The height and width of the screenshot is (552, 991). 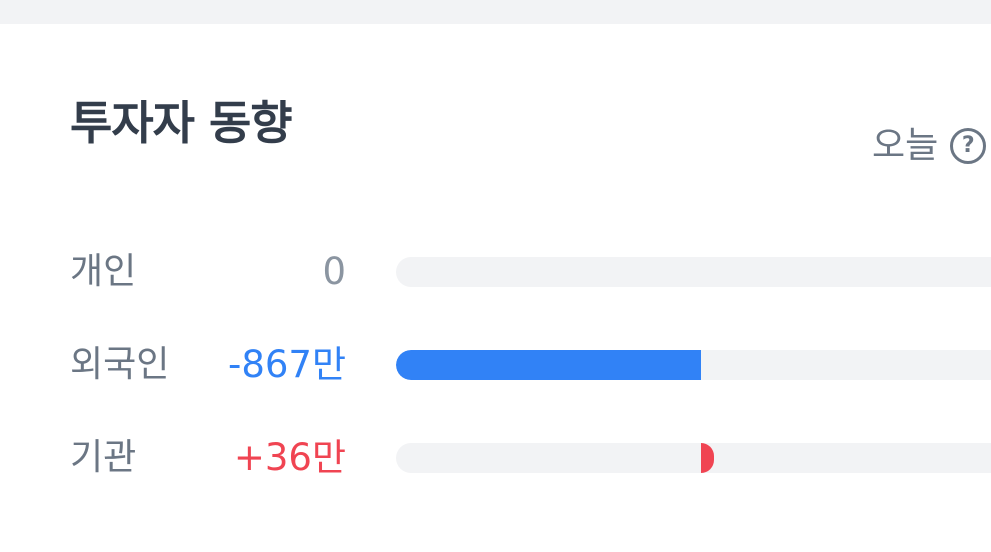 What do you see at coordinates (181, 123) in the screenshot?
I see `section-title: 투자자 동향` at bounding box center [181, 123].